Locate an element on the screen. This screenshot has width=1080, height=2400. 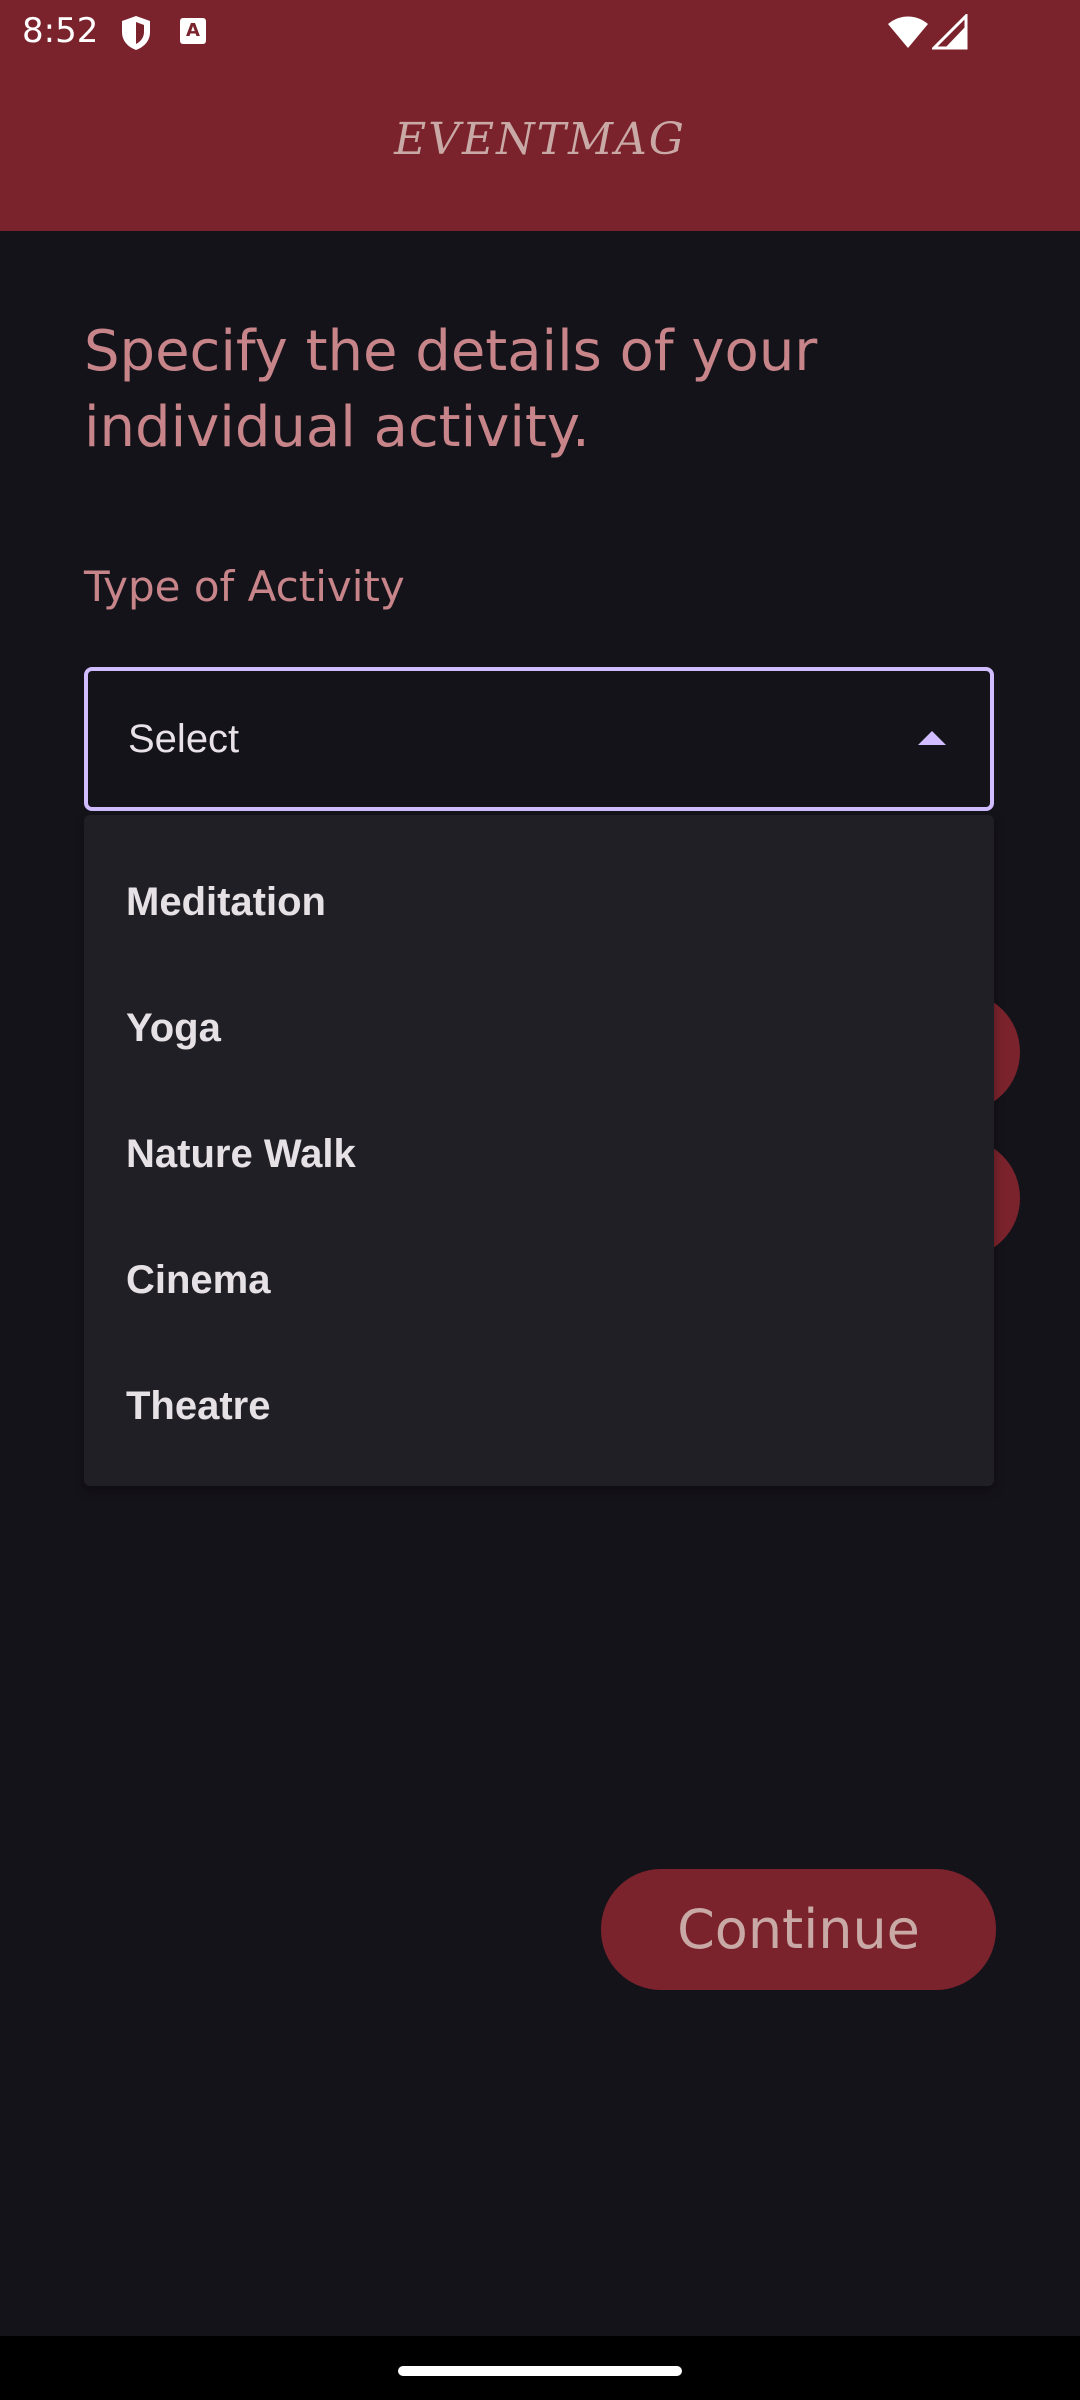
menu-item-cinema: Cinema is located at coordinates (539, 1281).